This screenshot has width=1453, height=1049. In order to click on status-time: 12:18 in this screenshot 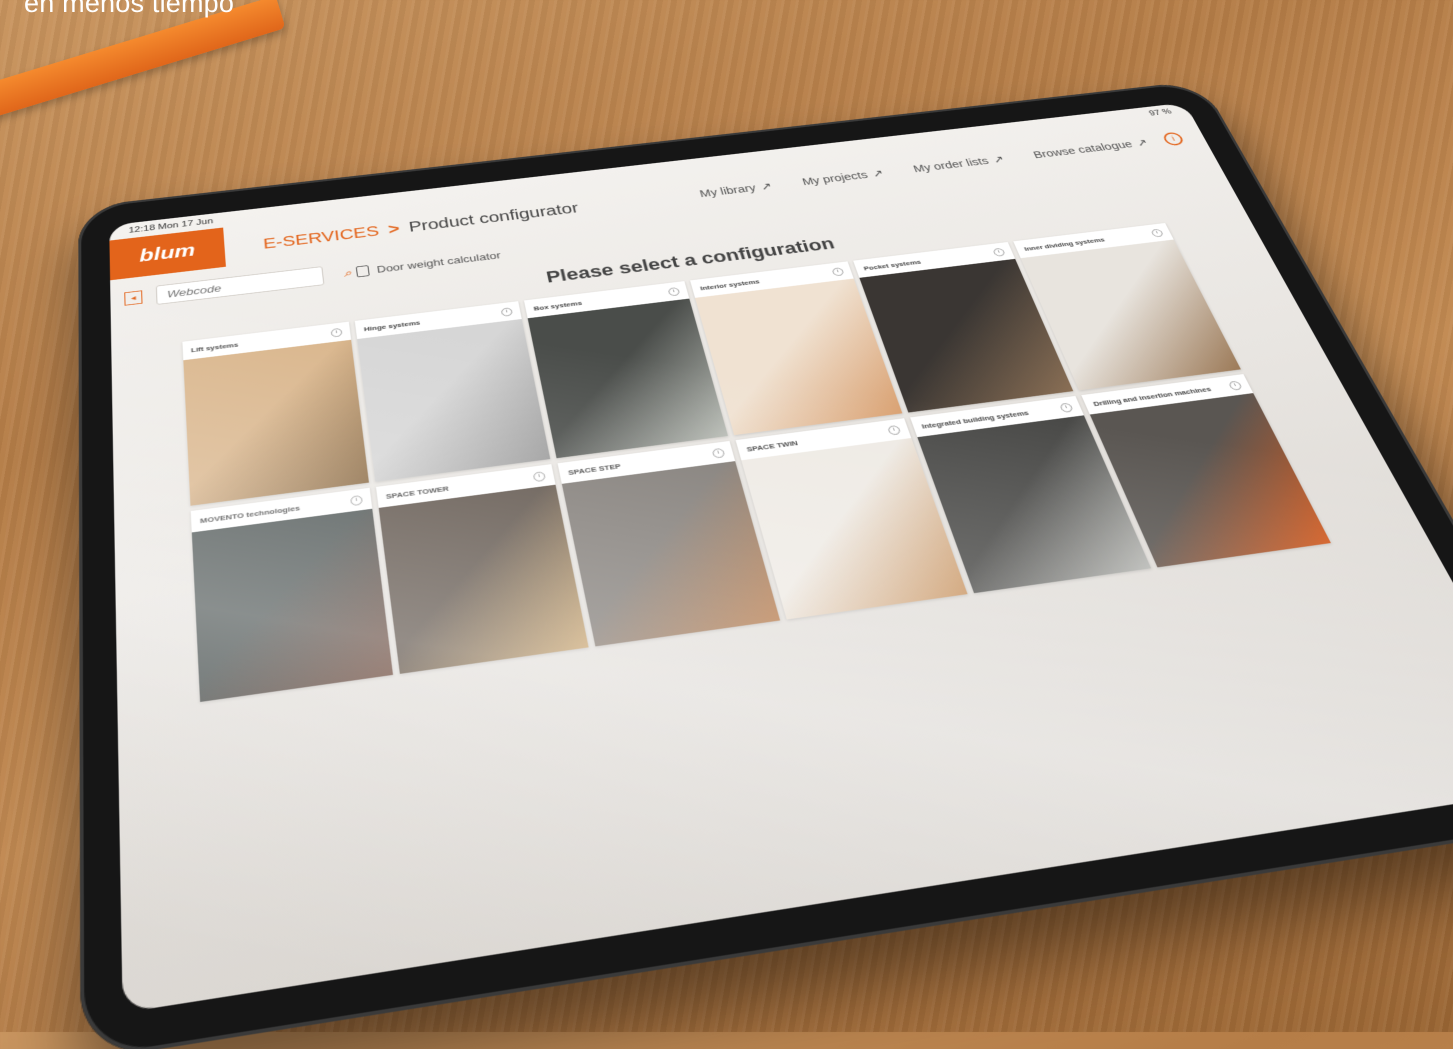, I will do `click(142, 229)`.